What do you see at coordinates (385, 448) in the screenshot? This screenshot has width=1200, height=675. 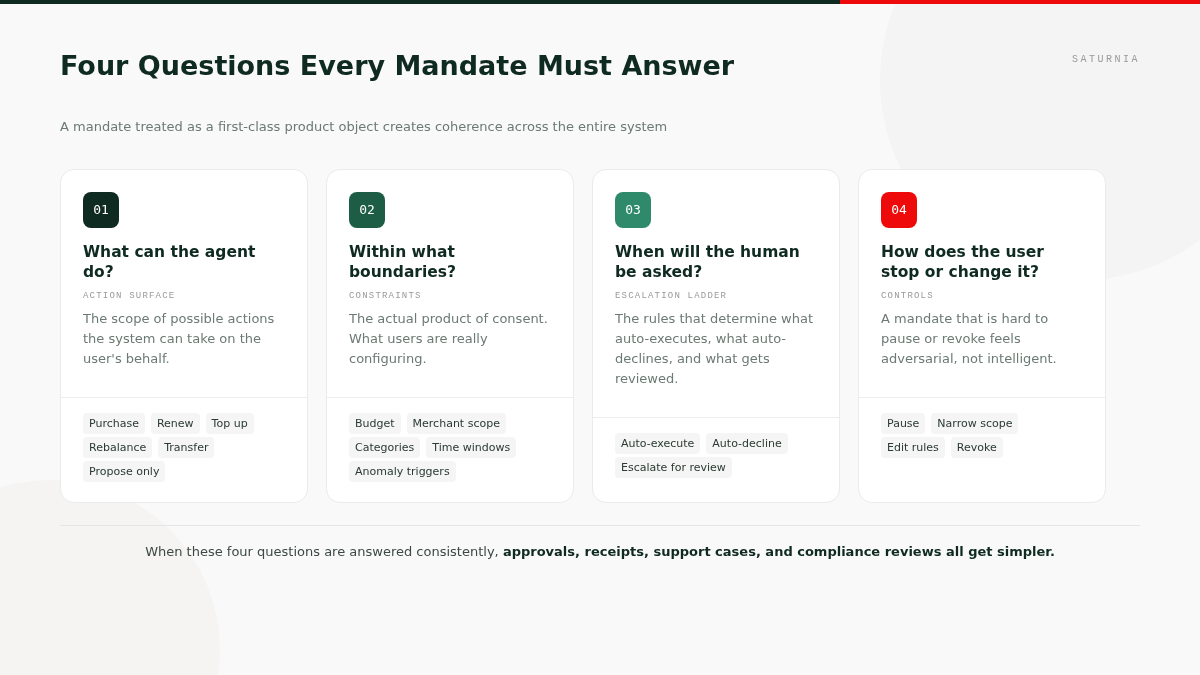 I see `tag: Categories` at bounding box center [385, 448].